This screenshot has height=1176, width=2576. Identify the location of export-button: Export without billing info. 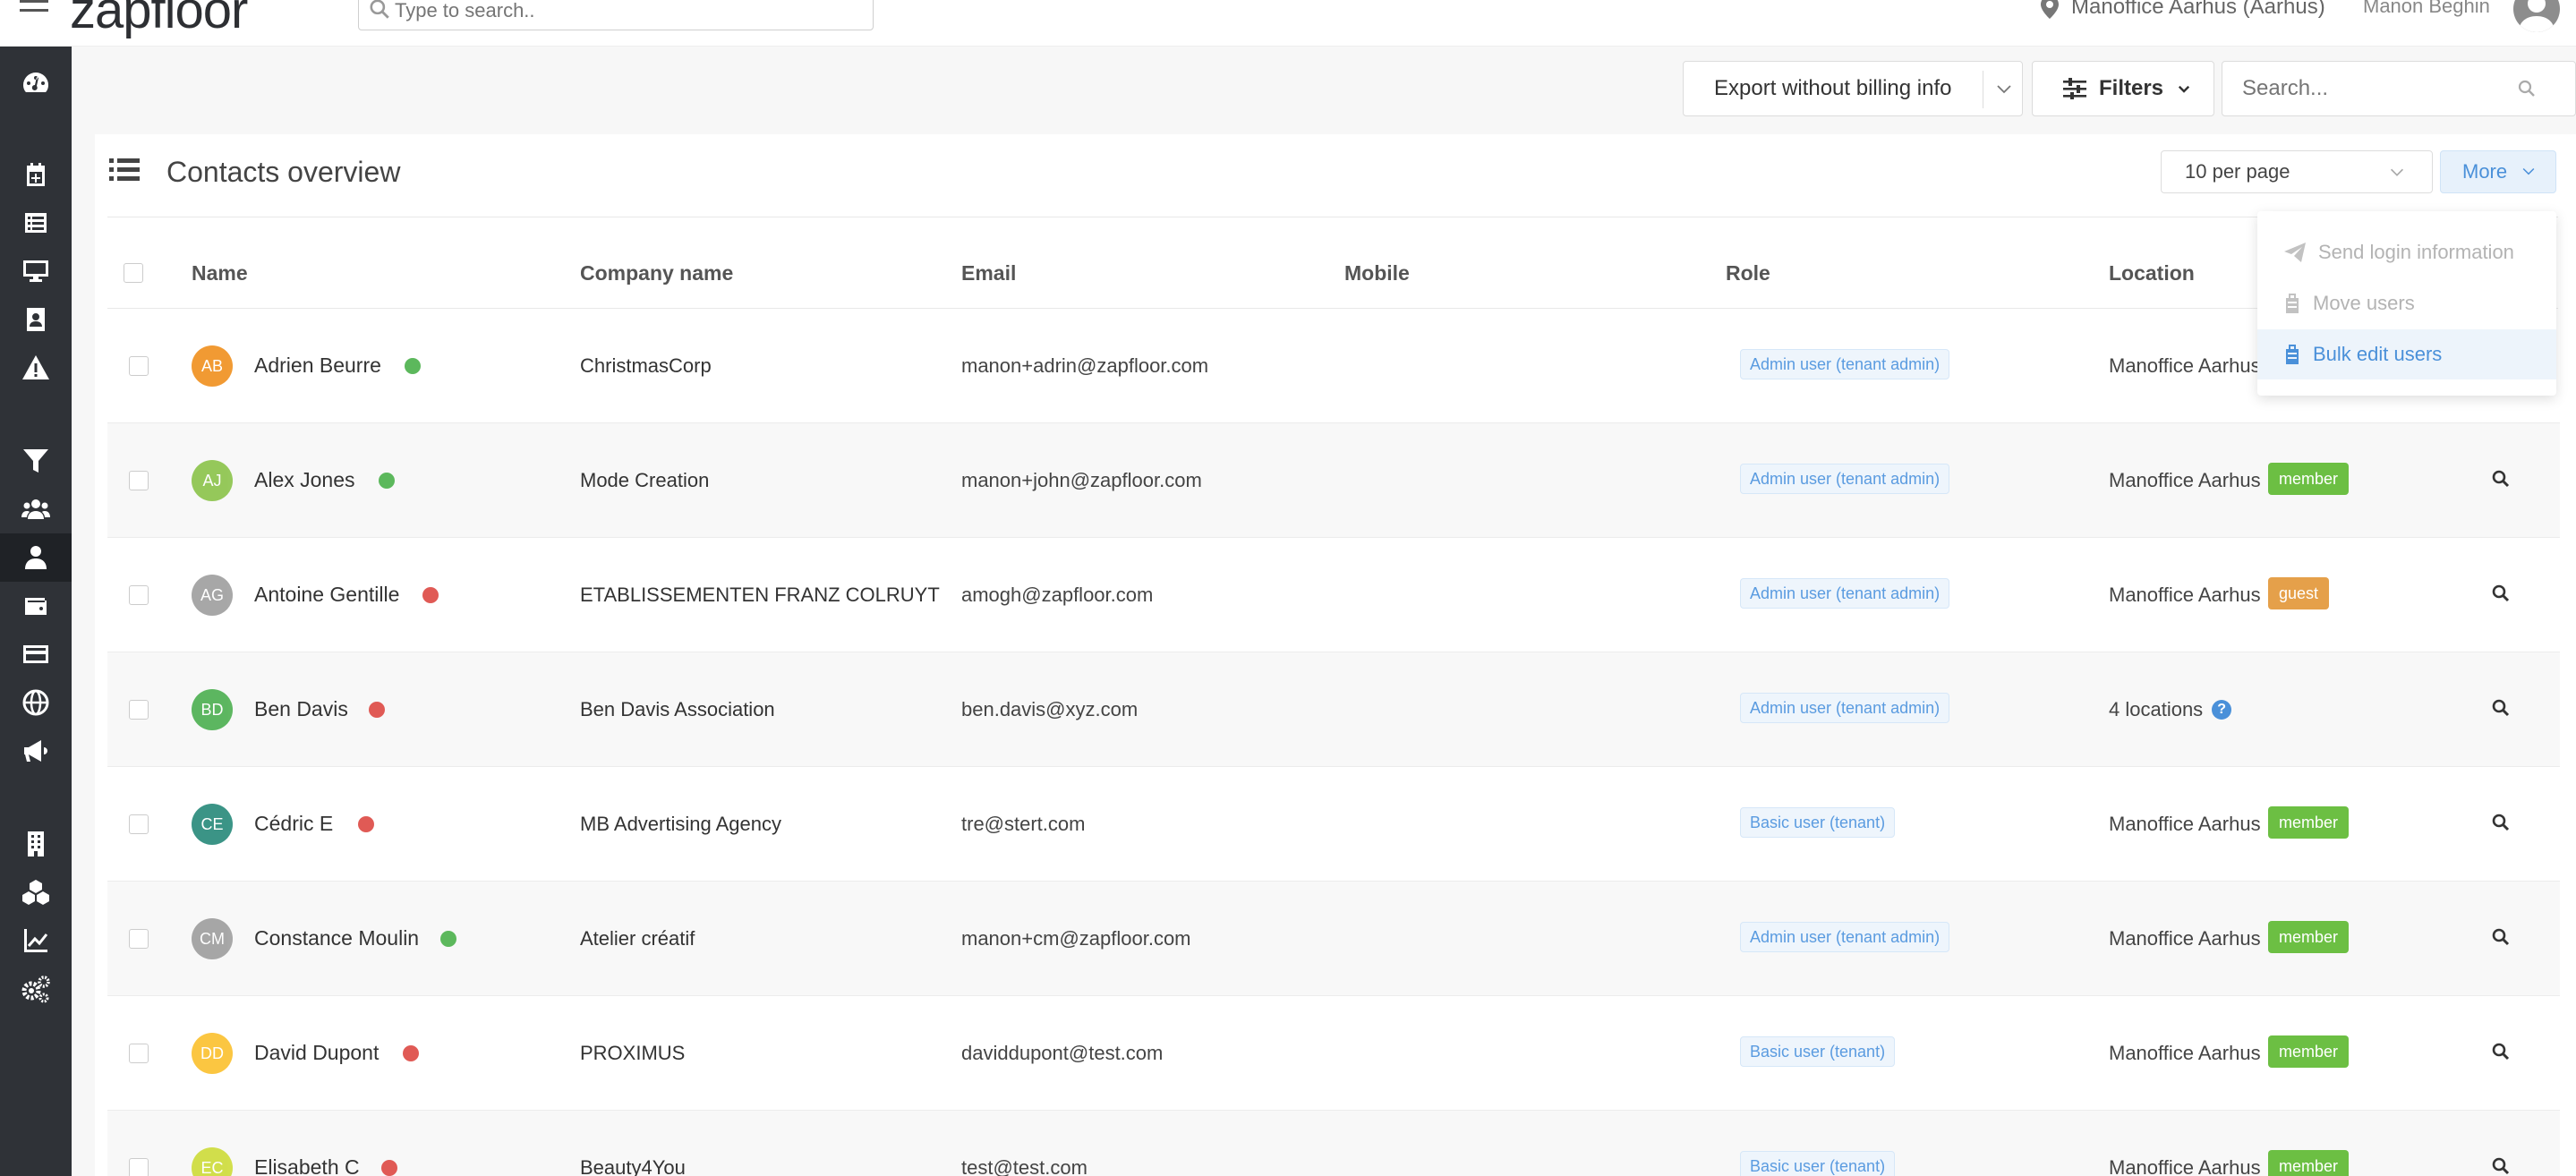
(1853, 88).